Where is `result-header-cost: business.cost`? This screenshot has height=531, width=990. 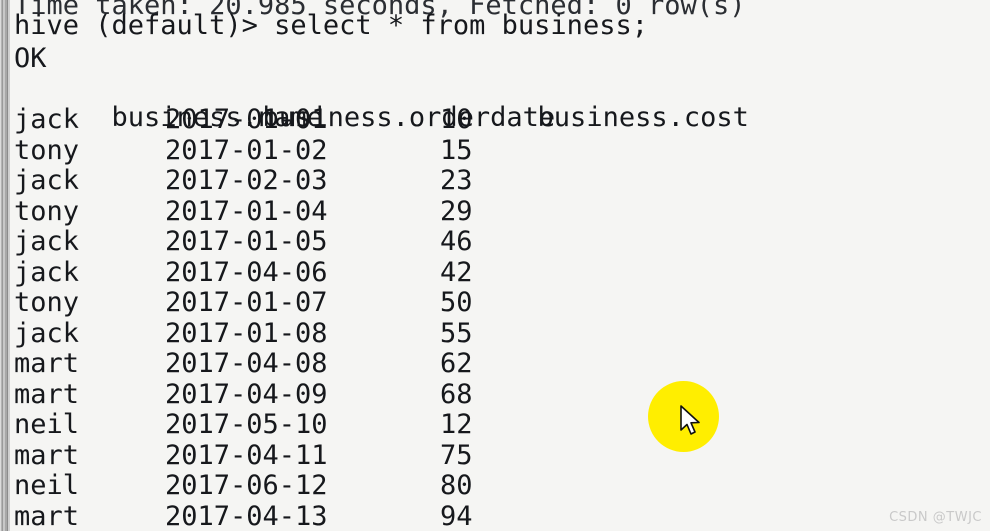 result-header-cost: business.cost is located at coordinates (643, 117).